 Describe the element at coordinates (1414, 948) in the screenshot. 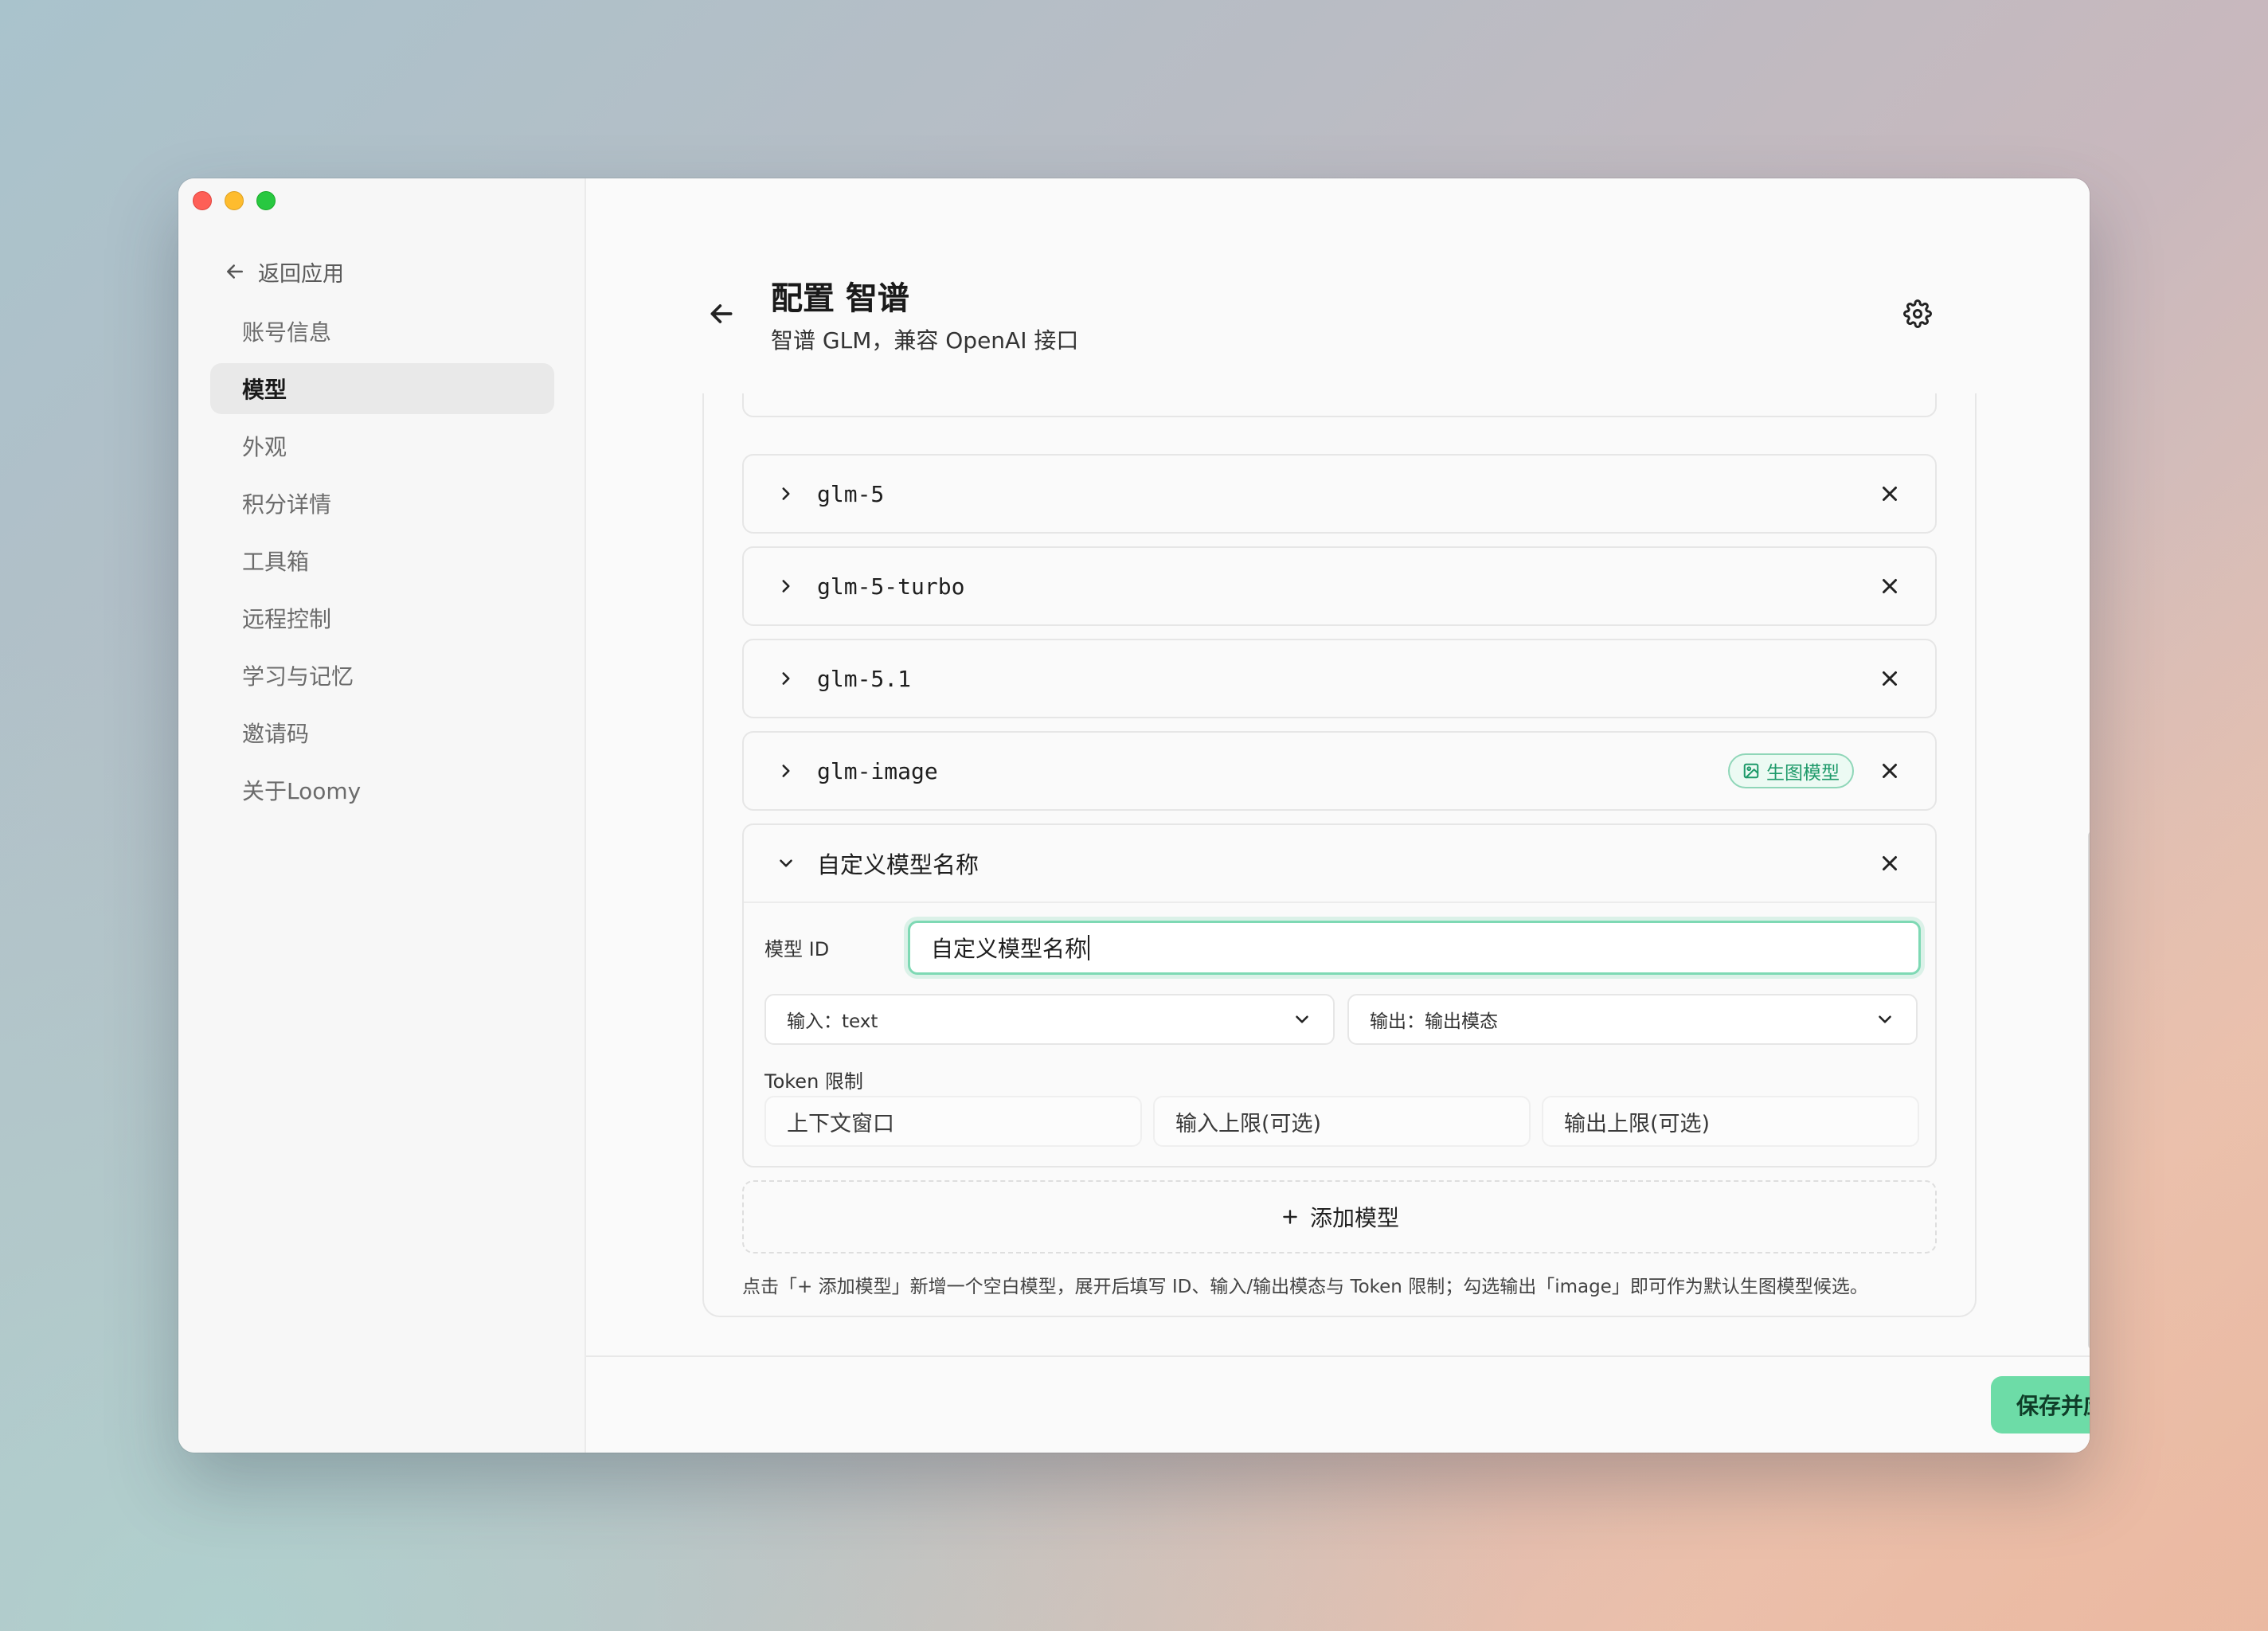

I see `model-id-input: 自定义模型名称` at that location.